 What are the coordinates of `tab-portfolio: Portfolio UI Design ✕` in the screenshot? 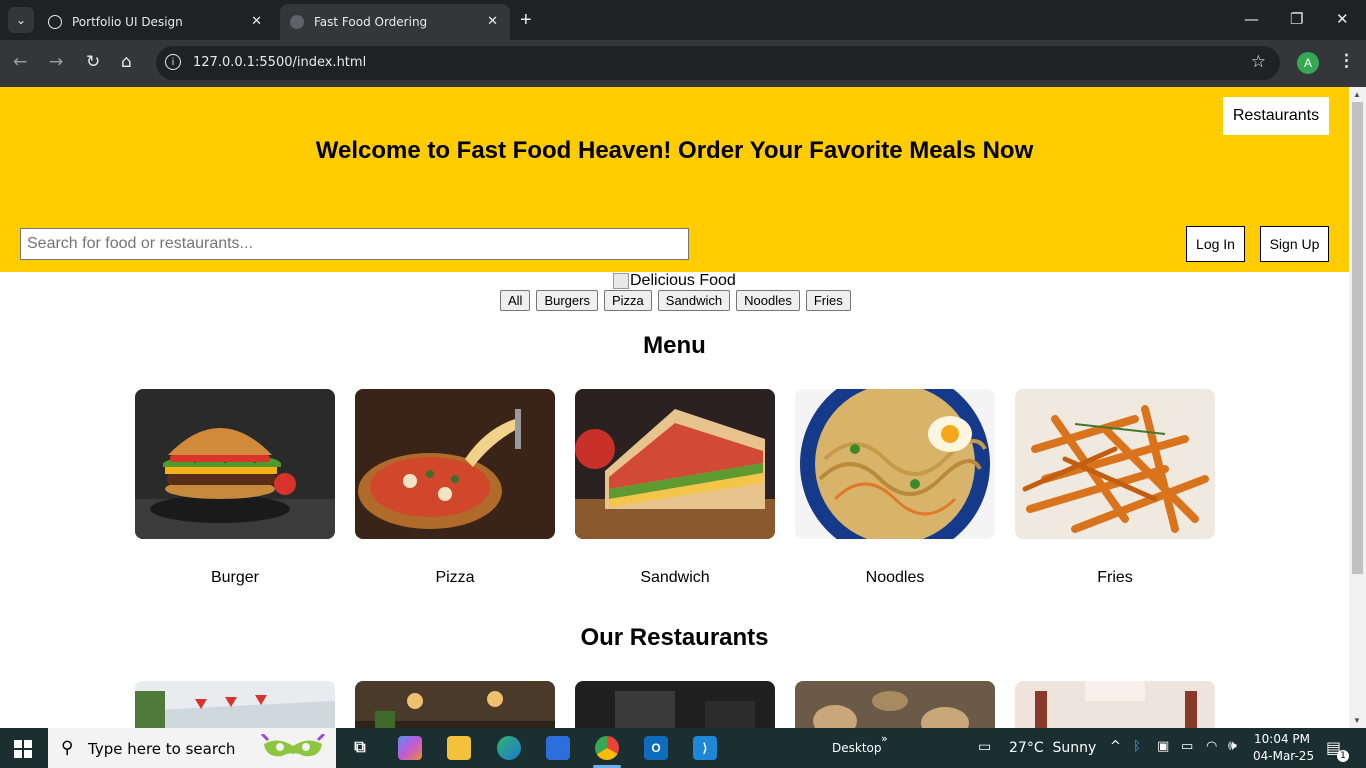 It's located at (156, 22).